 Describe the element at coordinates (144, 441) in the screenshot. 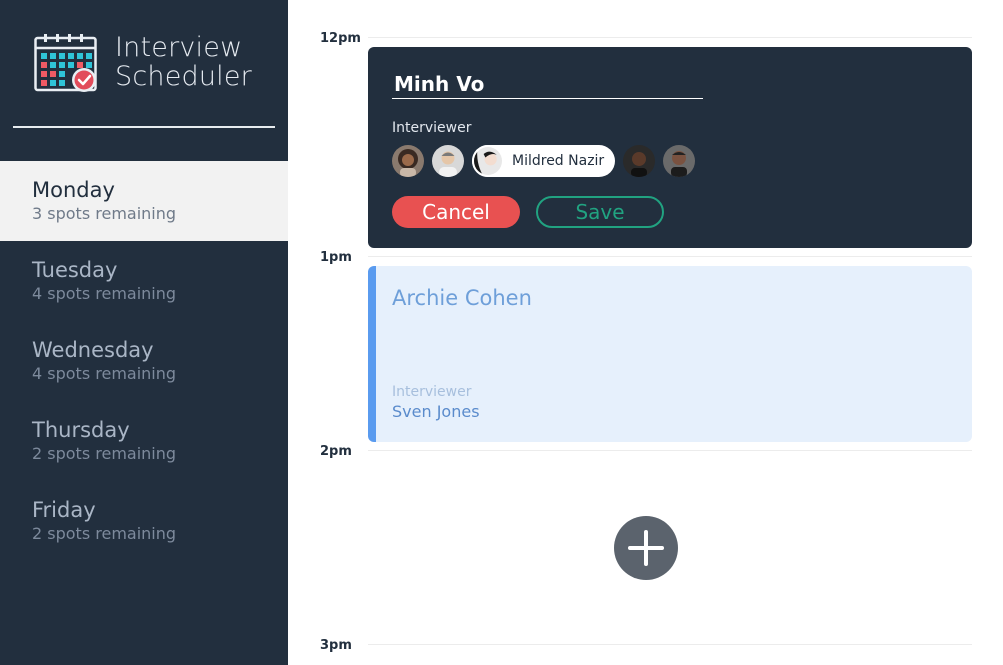

I see `day-item-thursday: Thursday 2 spots remaining` at that location.